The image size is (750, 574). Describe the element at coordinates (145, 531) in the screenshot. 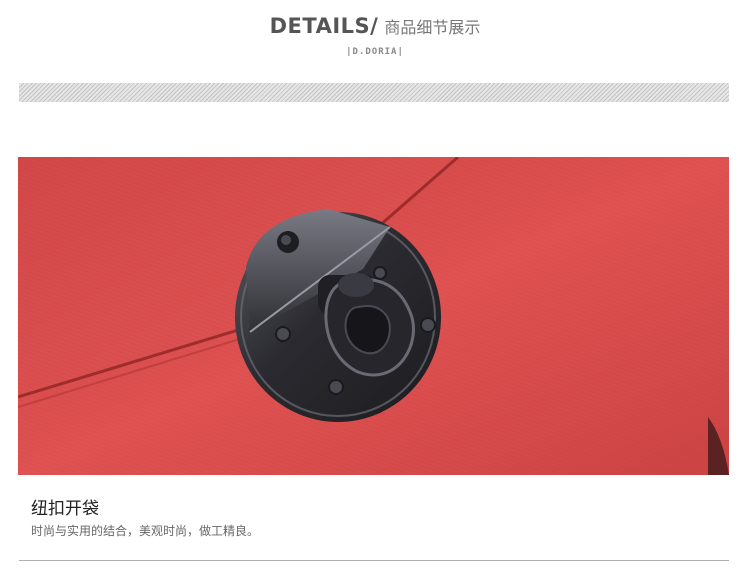

I see `detail-caption-text: 时尚与实用的结合，美观时尚，做工精良。` at that location.